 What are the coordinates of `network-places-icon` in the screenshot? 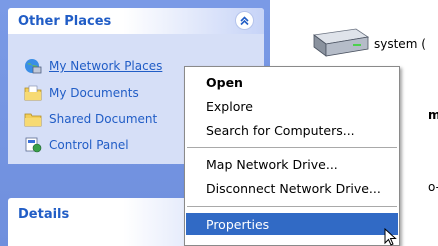 It's located at (33, 66).